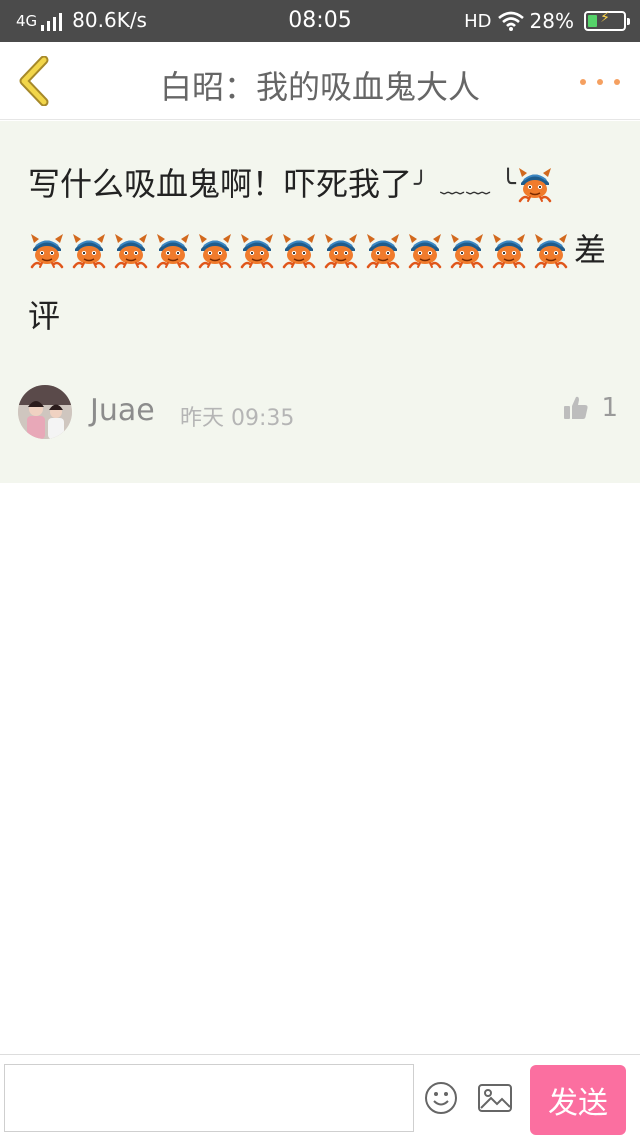 The height and width of the screenshot is (1138, 640). I want to click on thumbs-up-icon, so click(576, 407).